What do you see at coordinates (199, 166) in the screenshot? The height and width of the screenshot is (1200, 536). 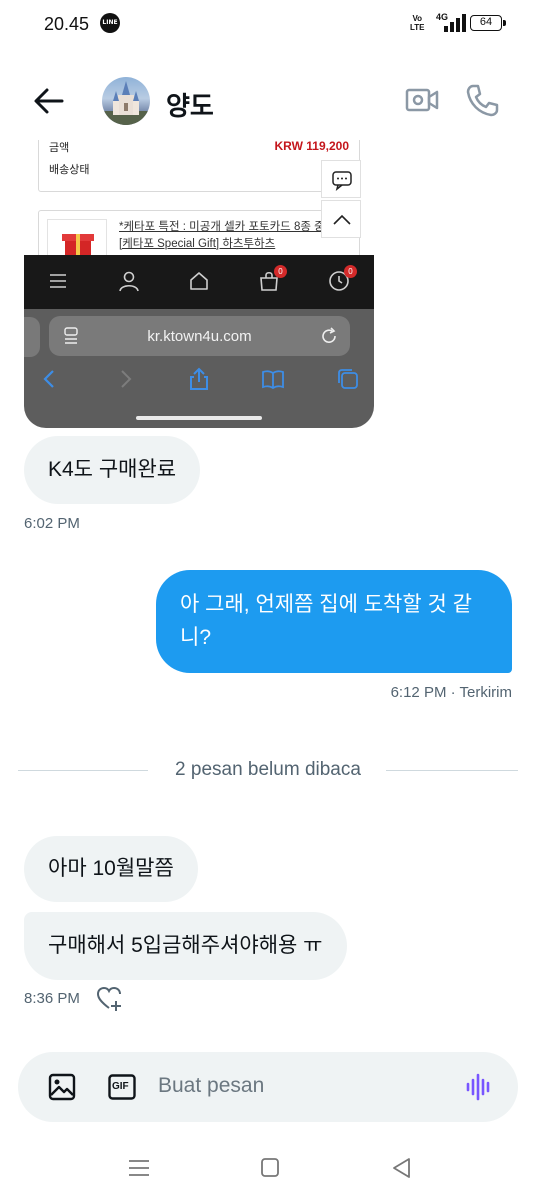 I see `order-summary-card: 금액 KRW 119,200 배송상태` at bounding box center [199, 166].